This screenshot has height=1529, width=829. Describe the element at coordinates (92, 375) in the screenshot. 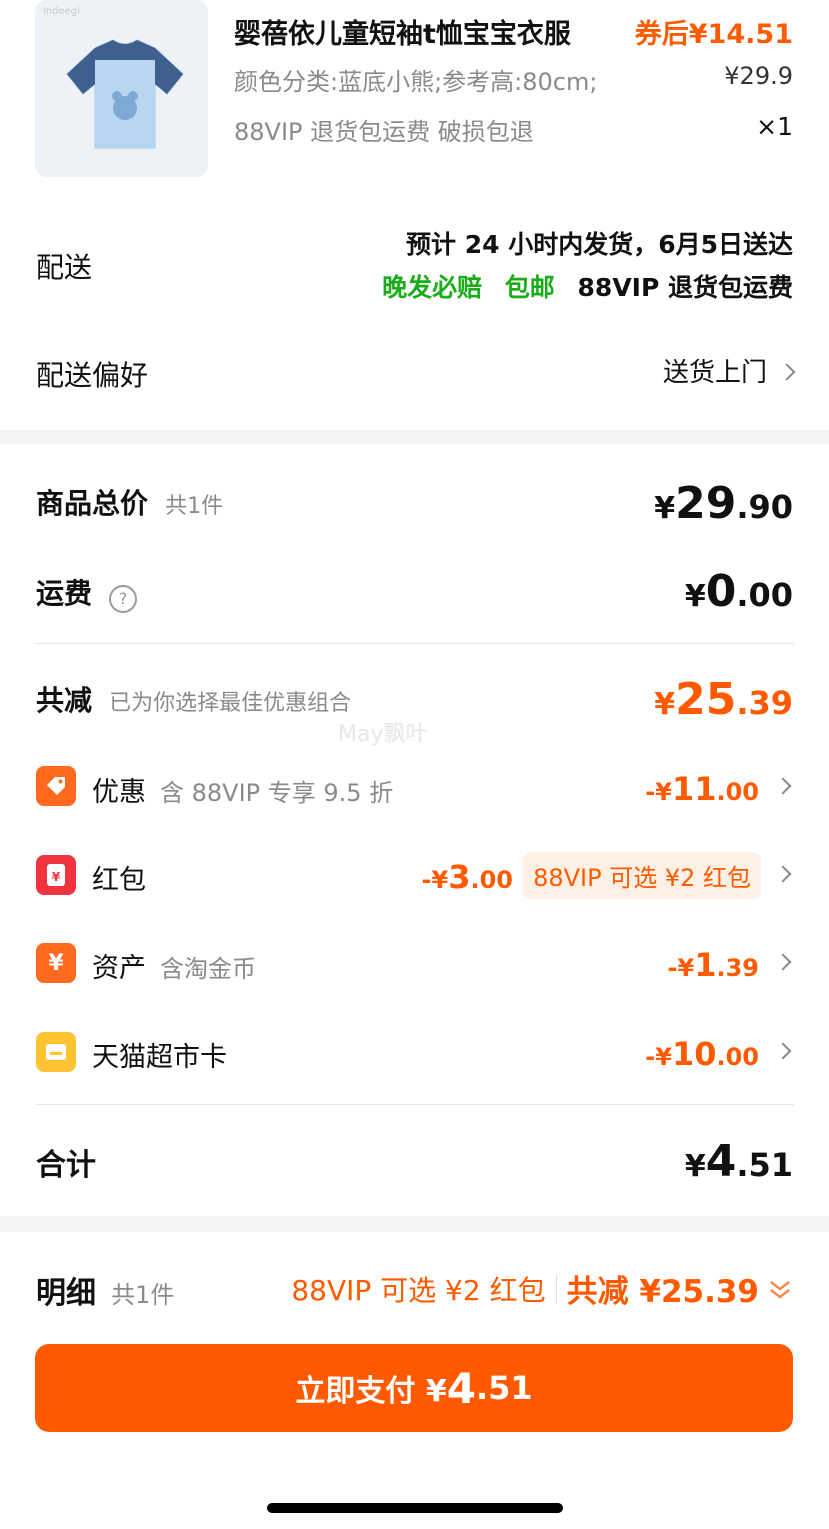

I see `preference-label: 配送偏好` at that location.